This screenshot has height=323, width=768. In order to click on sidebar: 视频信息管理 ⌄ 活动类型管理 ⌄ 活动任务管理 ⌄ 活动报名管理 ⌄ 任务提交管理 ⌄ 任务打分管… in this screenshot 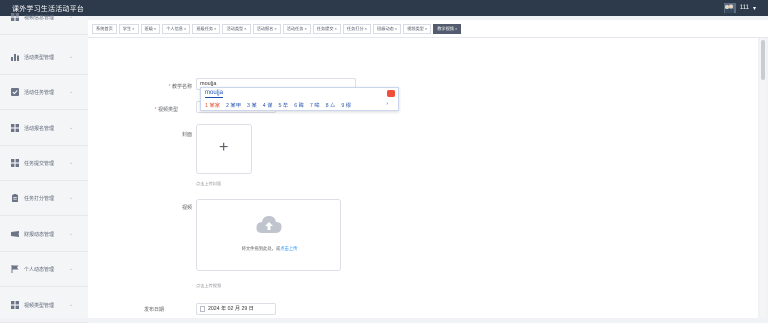, I will do `click(44, 168)`.